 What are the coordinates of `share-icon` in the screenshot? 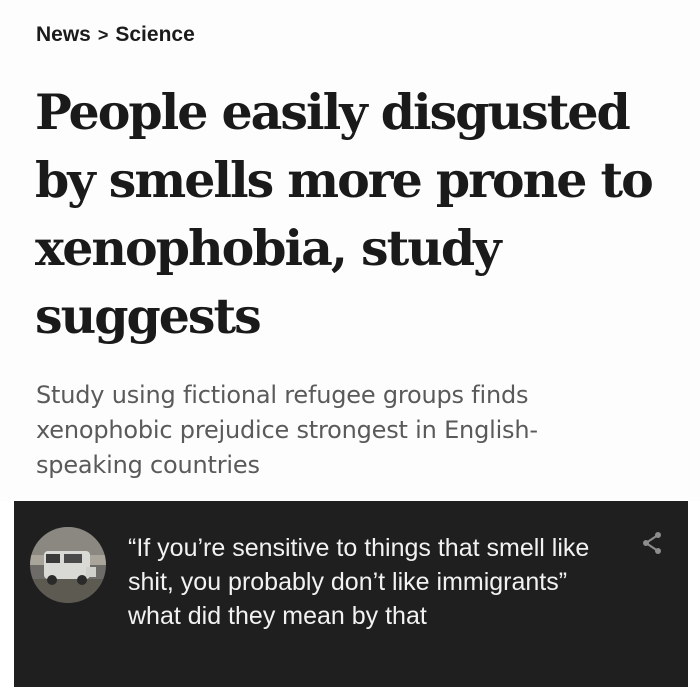 It's located at (652, 543).